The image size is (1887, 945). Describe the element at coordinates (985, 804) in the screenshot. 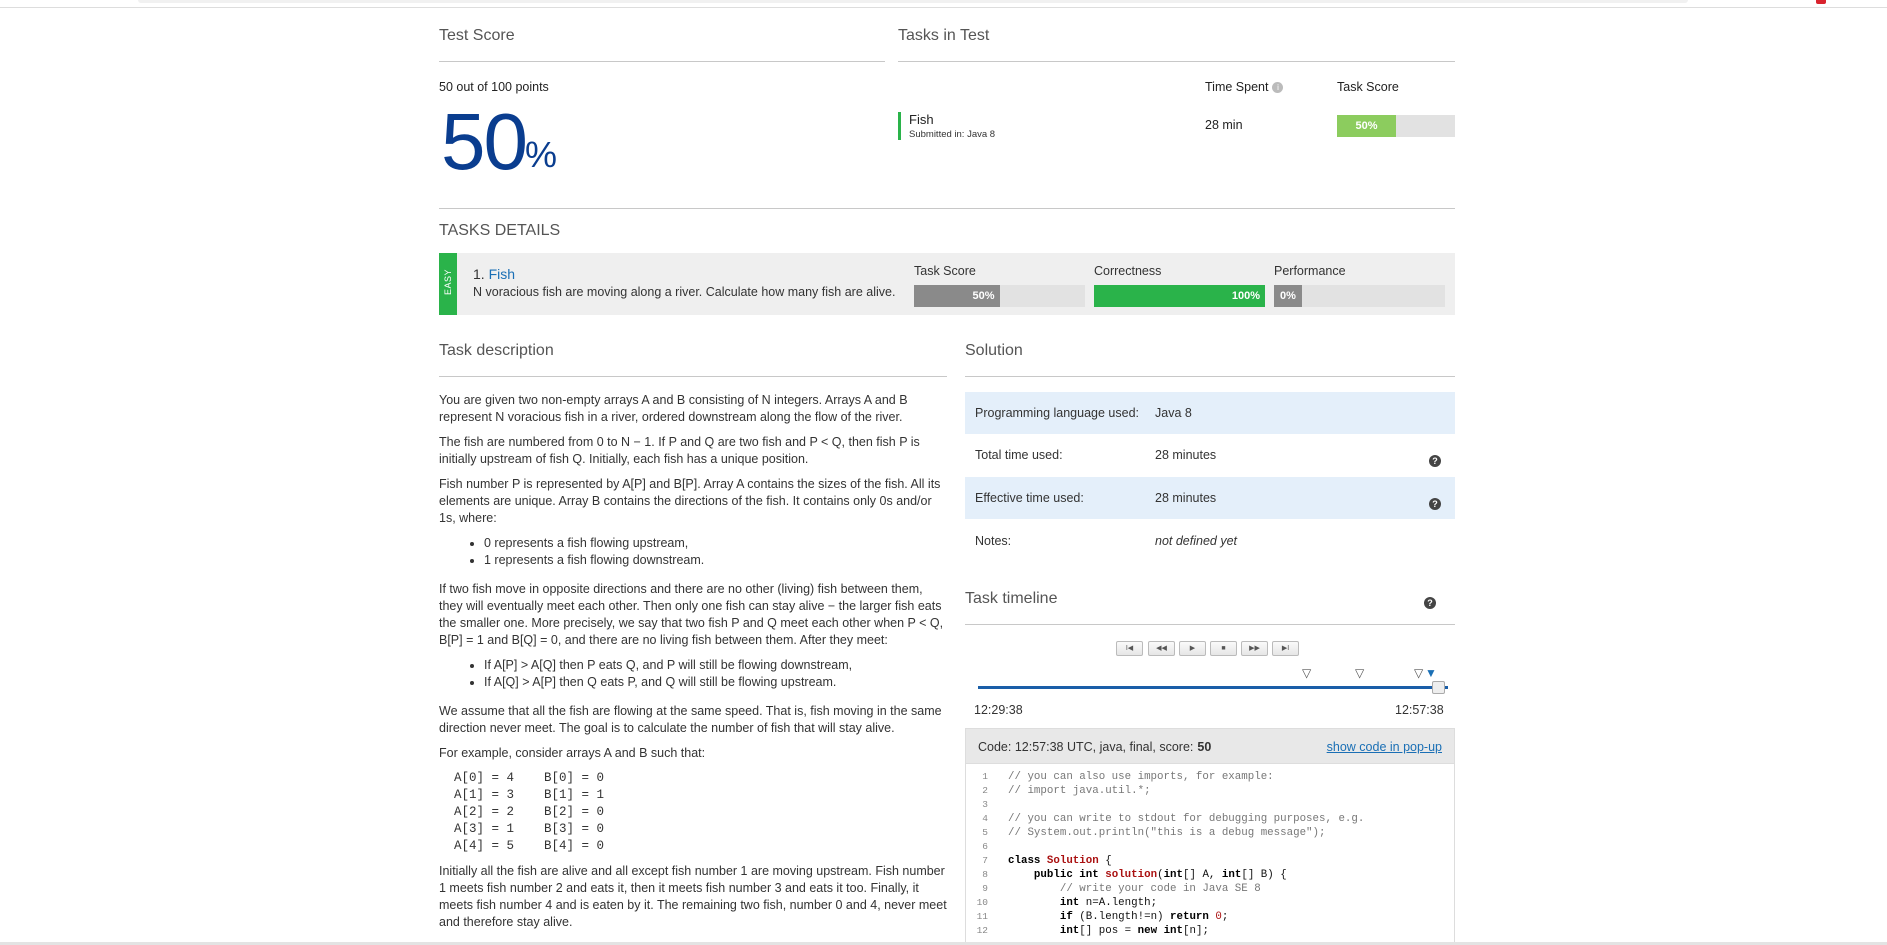

I see `line-number: 3` at that location.